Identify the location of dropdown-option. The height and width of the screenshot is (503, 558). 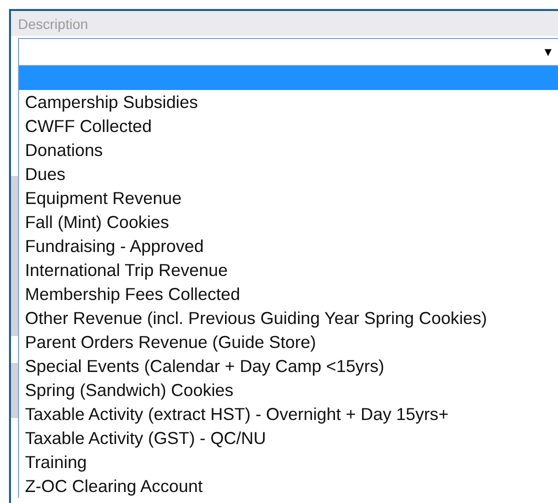
(288, 78).